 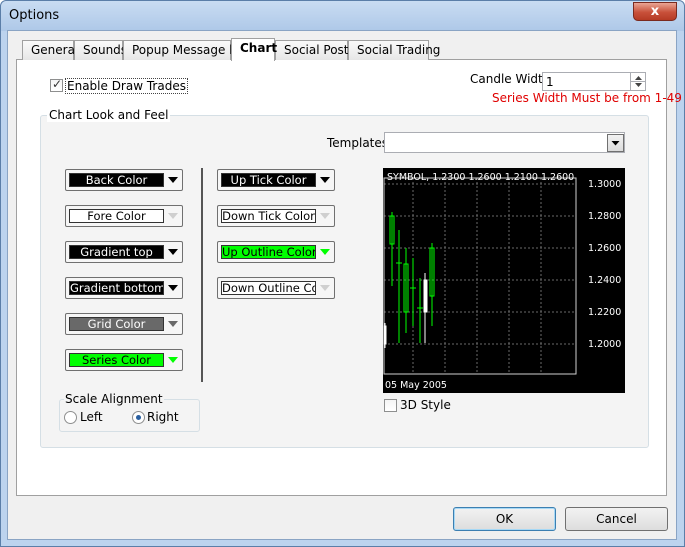 What do you see at coordinates (109, 115) in the screenshot?
I see `chart-look-group-title: Chart Look and Feel` at bounding box center [109, 115].